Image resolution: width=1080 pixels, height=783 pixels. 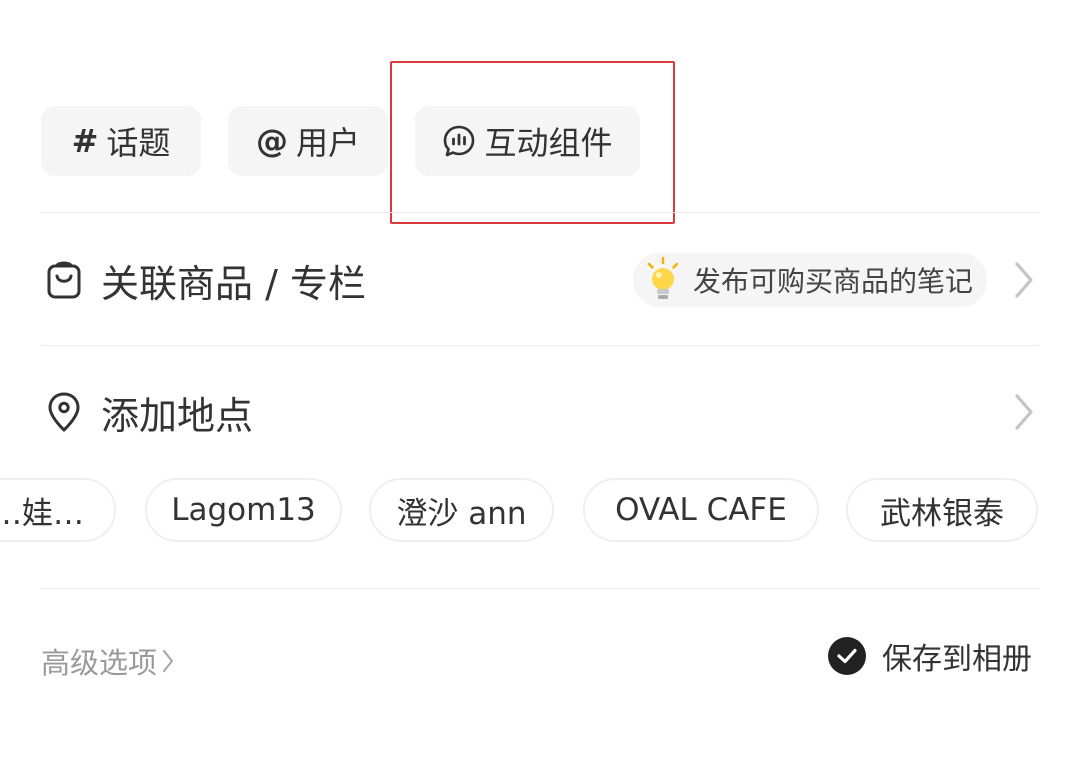 I want to click on purchasable-note-hint-label: 发布可购买商品的笔记, so click(x=832, y=281).